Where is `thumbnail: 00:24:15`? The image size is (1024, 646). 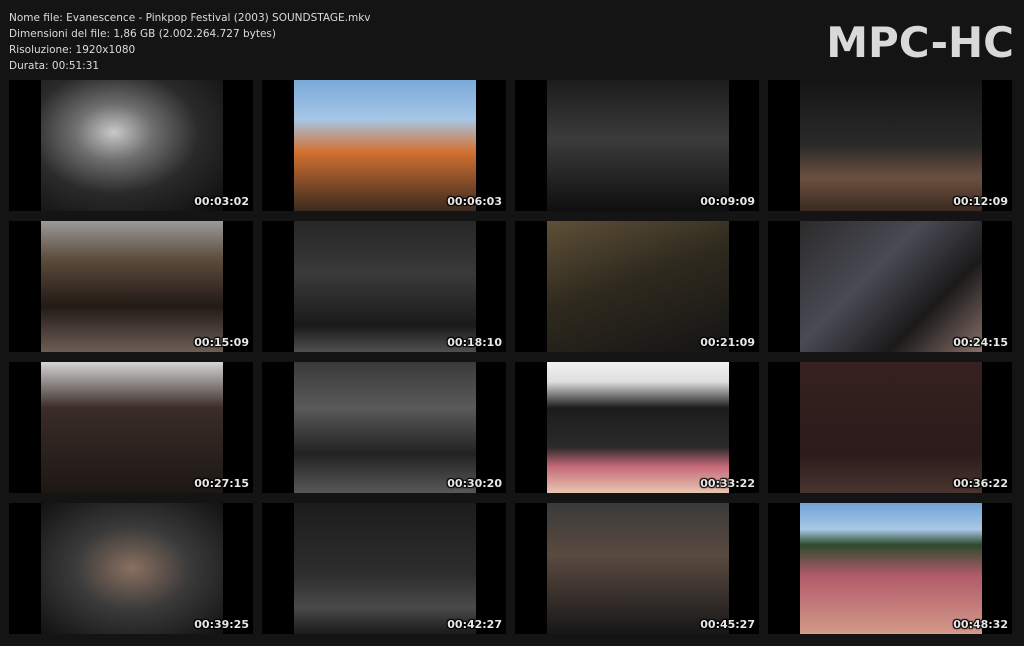 thumbnail: 00:24:15 is located at coordinates (890, 286).